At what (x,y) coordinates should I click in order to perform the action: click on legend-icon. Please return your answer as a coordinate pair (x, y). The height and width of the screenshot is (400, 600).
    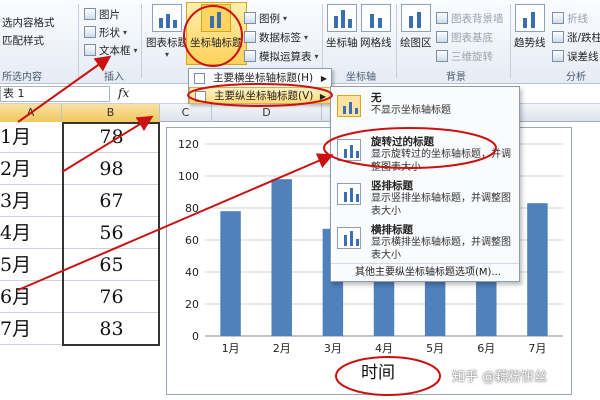
    Looking at the image, I should click on (250, 18).